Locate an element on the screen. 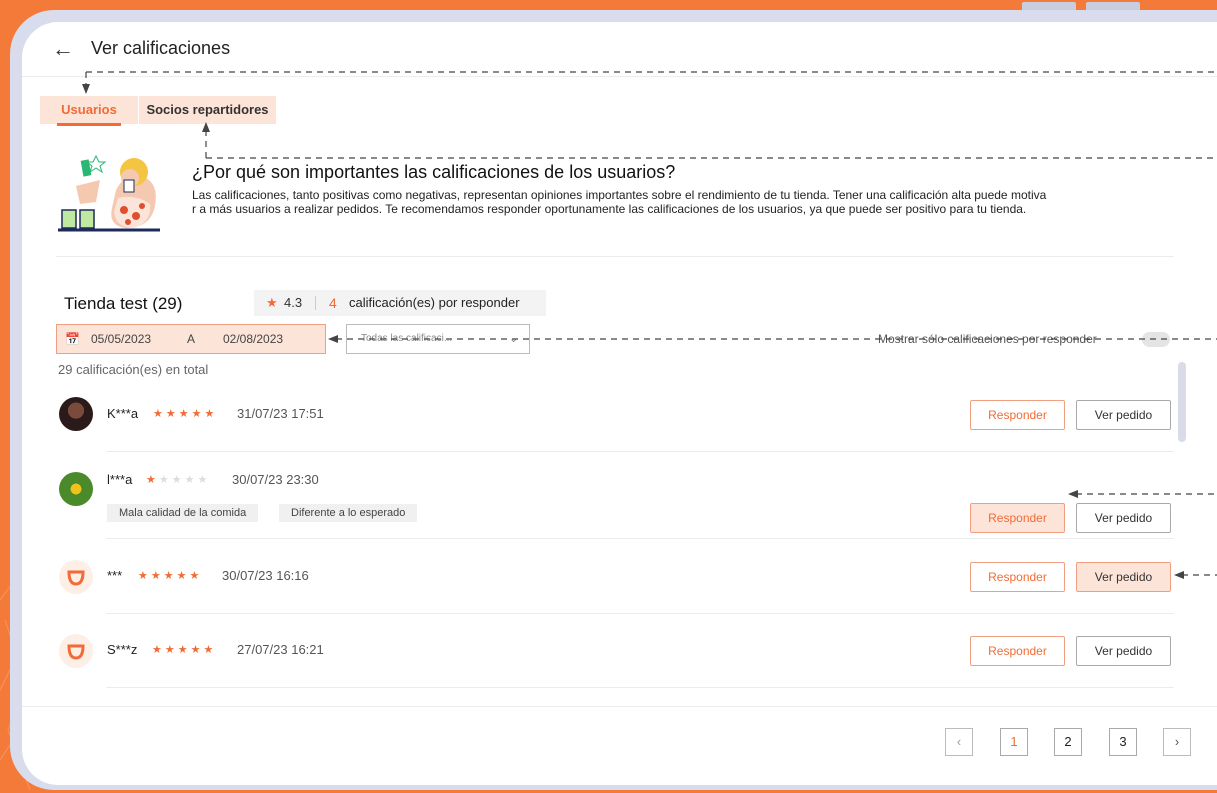  review-user: S***z is located at coordinates (122, 649).